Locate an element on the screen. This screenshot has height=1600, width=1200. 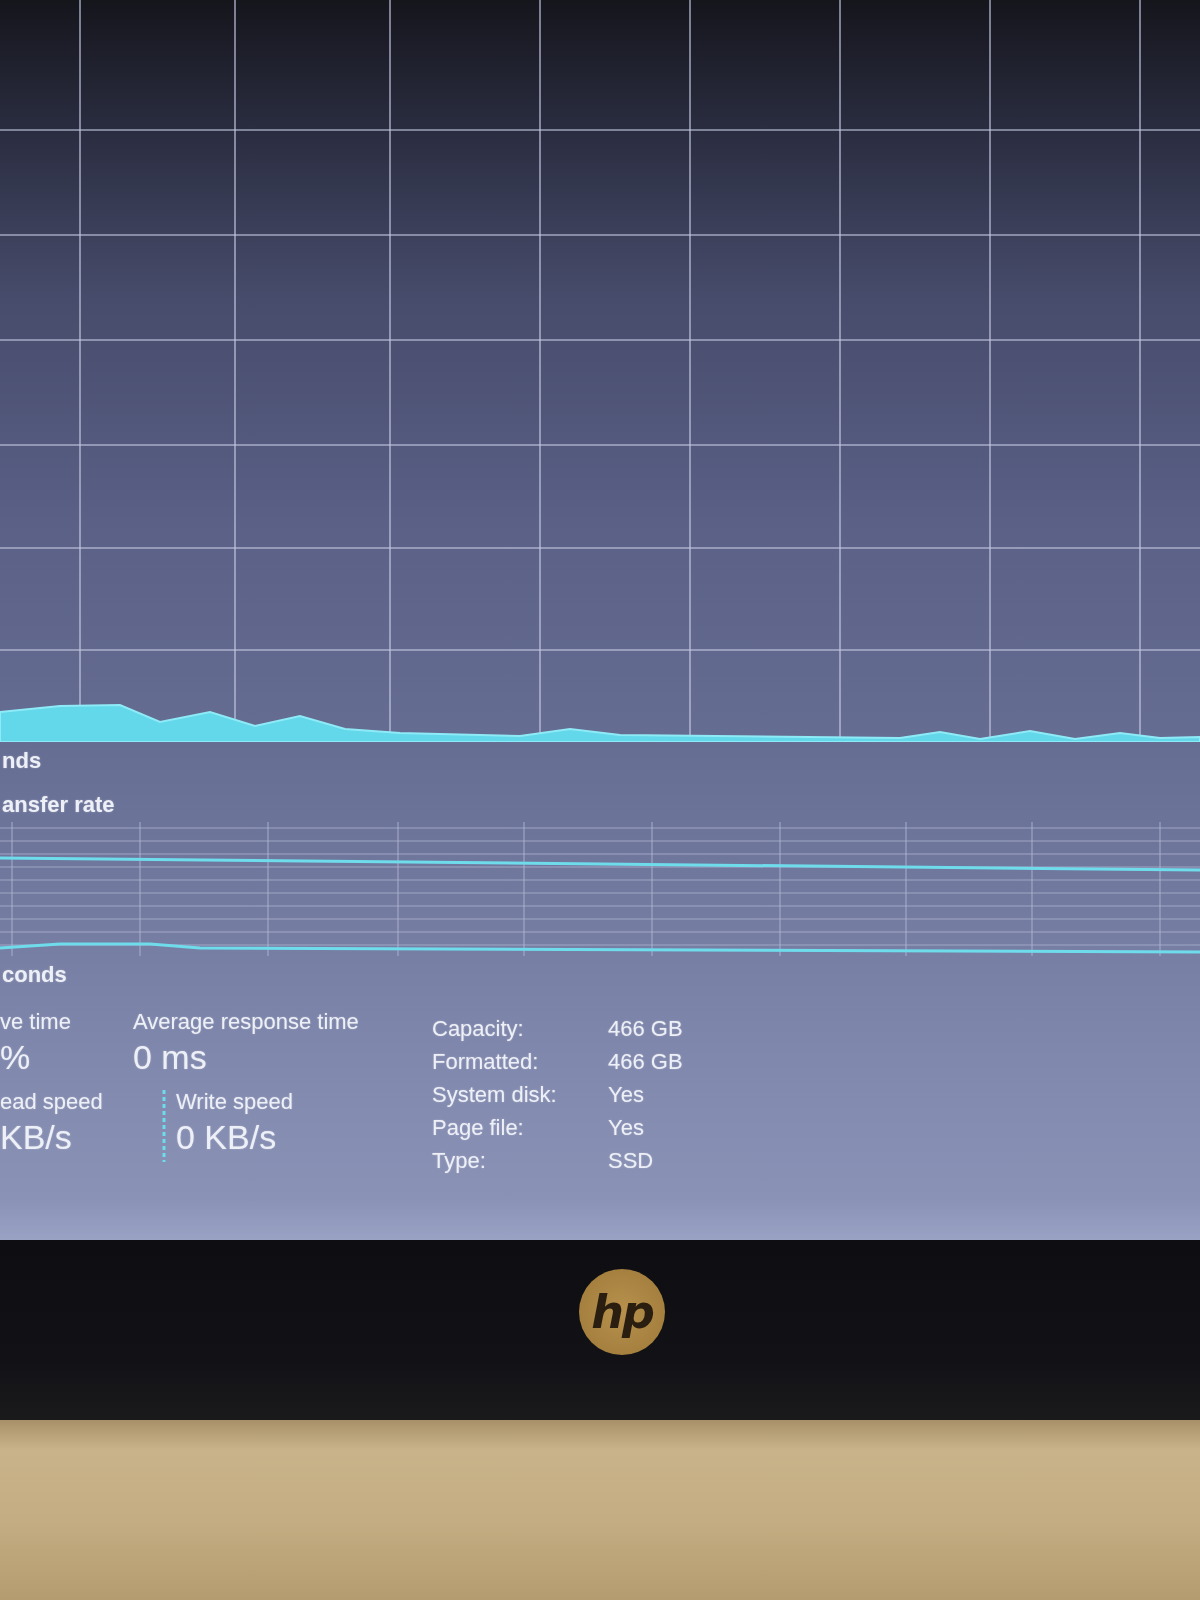
time-span-label: nds is located at coordinates (21, 761).